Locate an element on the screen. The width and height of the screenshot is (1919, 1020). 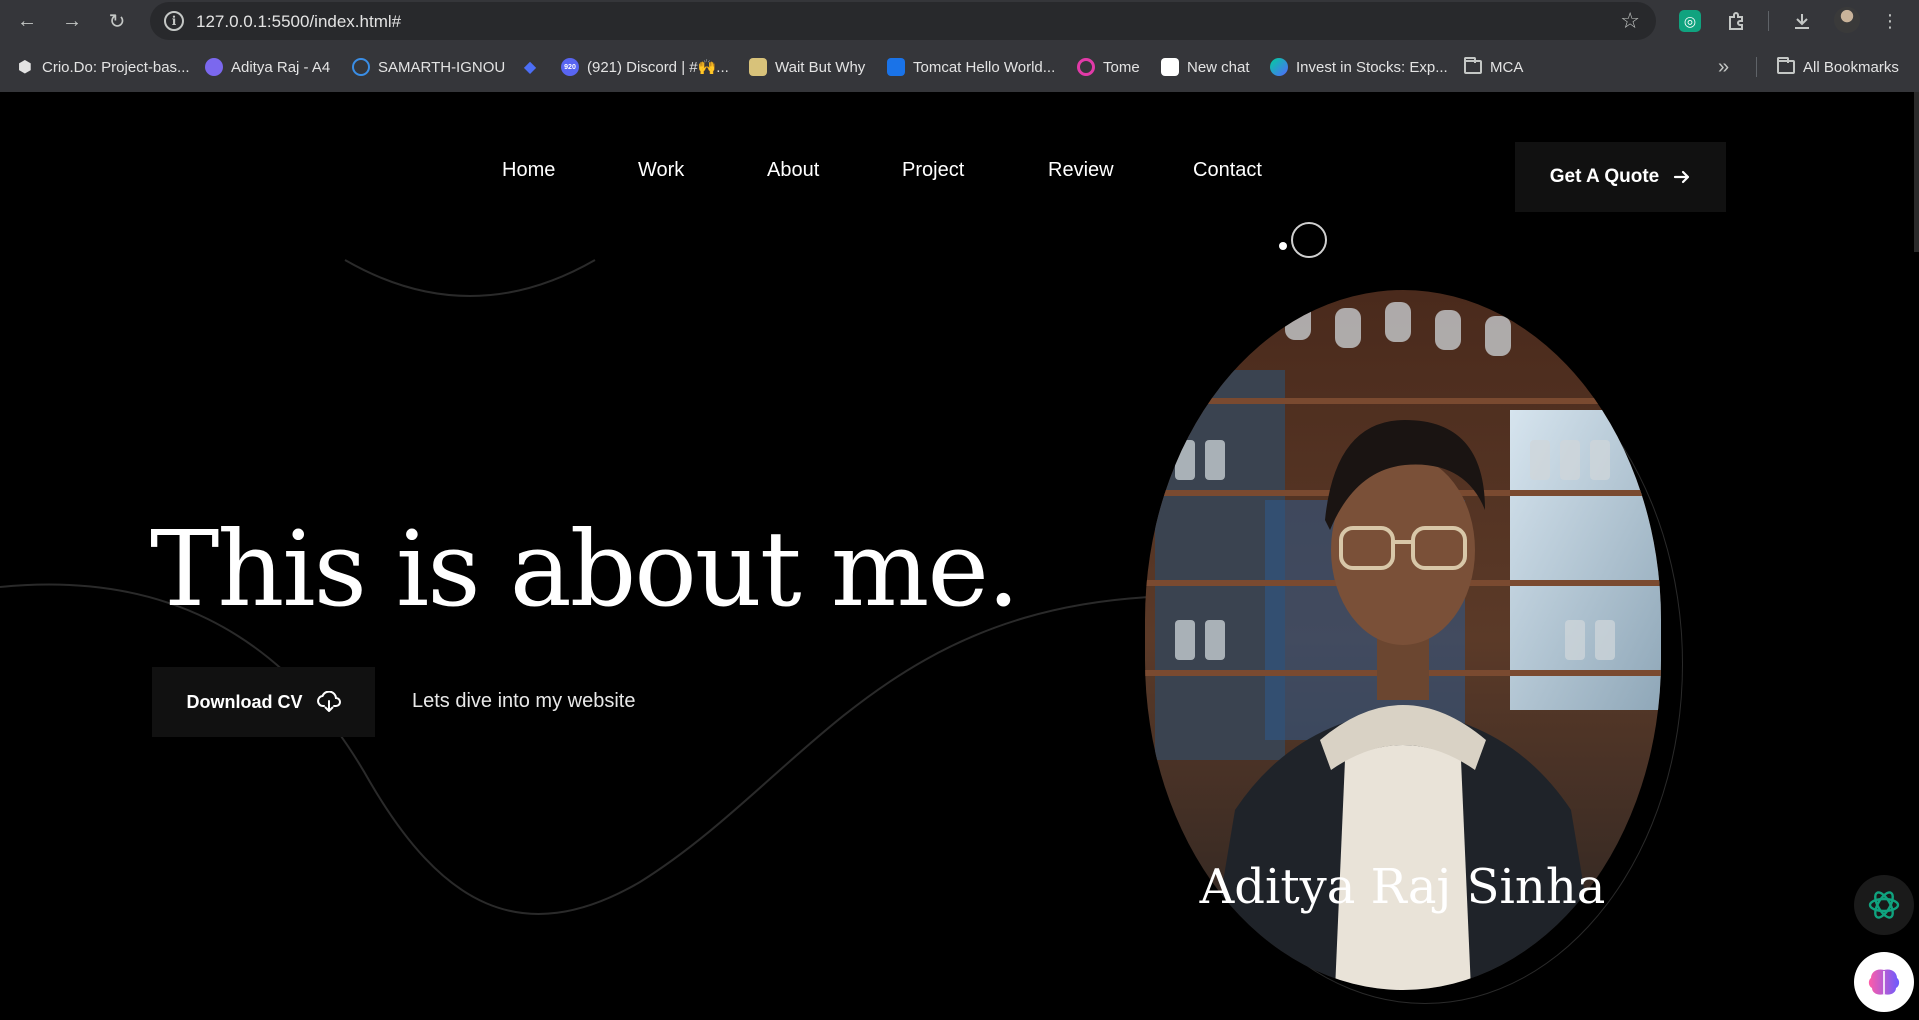
cloud-download-icon is located at coordinates (328, 701).